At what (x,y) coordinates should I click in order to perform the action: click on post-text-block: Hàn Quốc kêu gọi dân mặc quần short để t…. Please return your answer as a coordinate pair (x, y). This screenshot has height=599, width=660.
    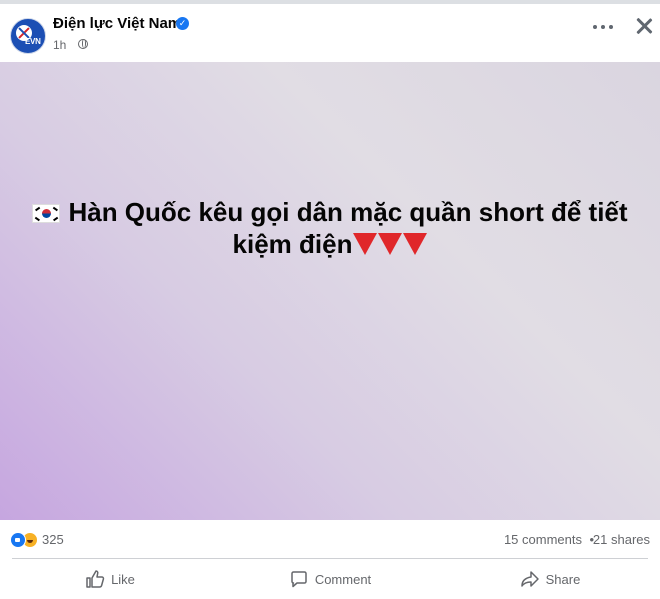
    Looking at the image, I should click on (330, 228).